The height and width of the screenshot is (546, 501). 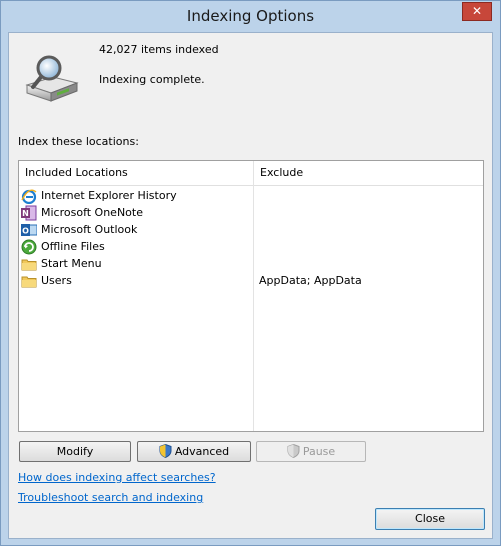 I want to click on advanced-button-label: Advanced, so click(x=202, y=451).